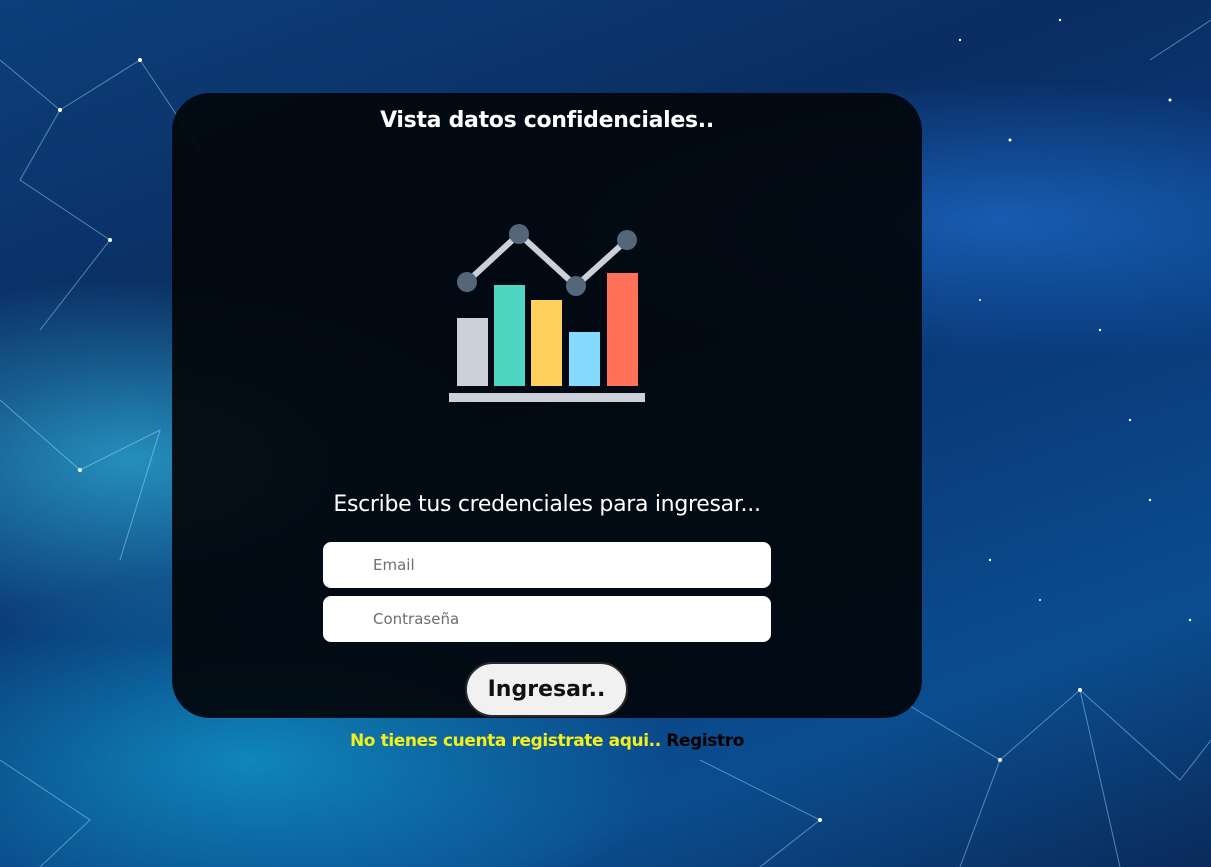 This screenshot has width=1211, height=867. I want to click on register-link: Registro, so click(705, 741).